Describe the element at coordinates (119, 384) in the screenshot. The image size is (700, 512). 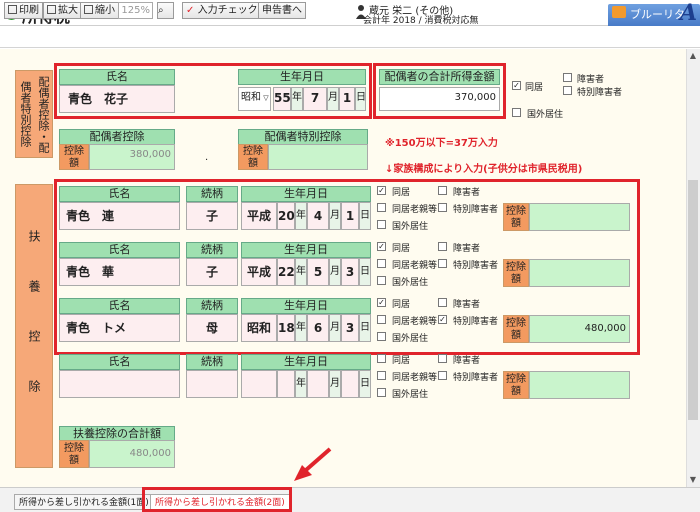
I see `dep-name-field` at that location.